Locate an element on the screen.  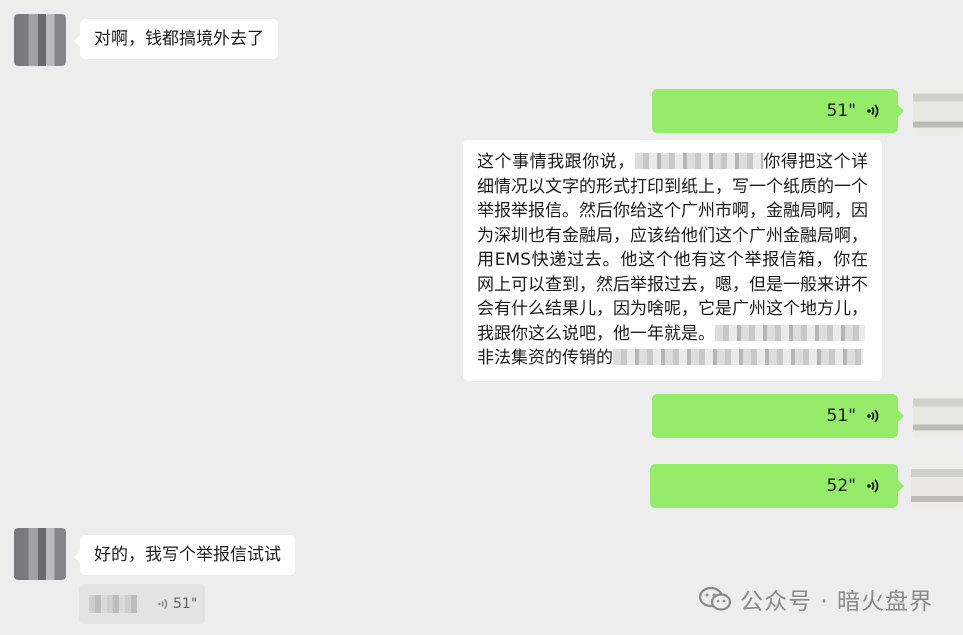
message-bubble-received: 对啊，钱都搞境外去了 is located at coordinates (176, 39).